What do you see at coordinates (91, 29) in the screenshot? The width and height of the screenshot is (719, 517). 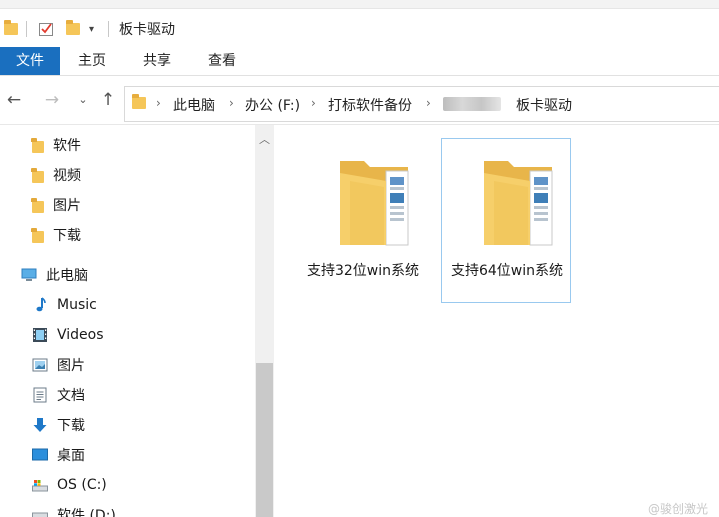 I see `qat-dropdown-icon: ▾` at bounding box center [91, 29].